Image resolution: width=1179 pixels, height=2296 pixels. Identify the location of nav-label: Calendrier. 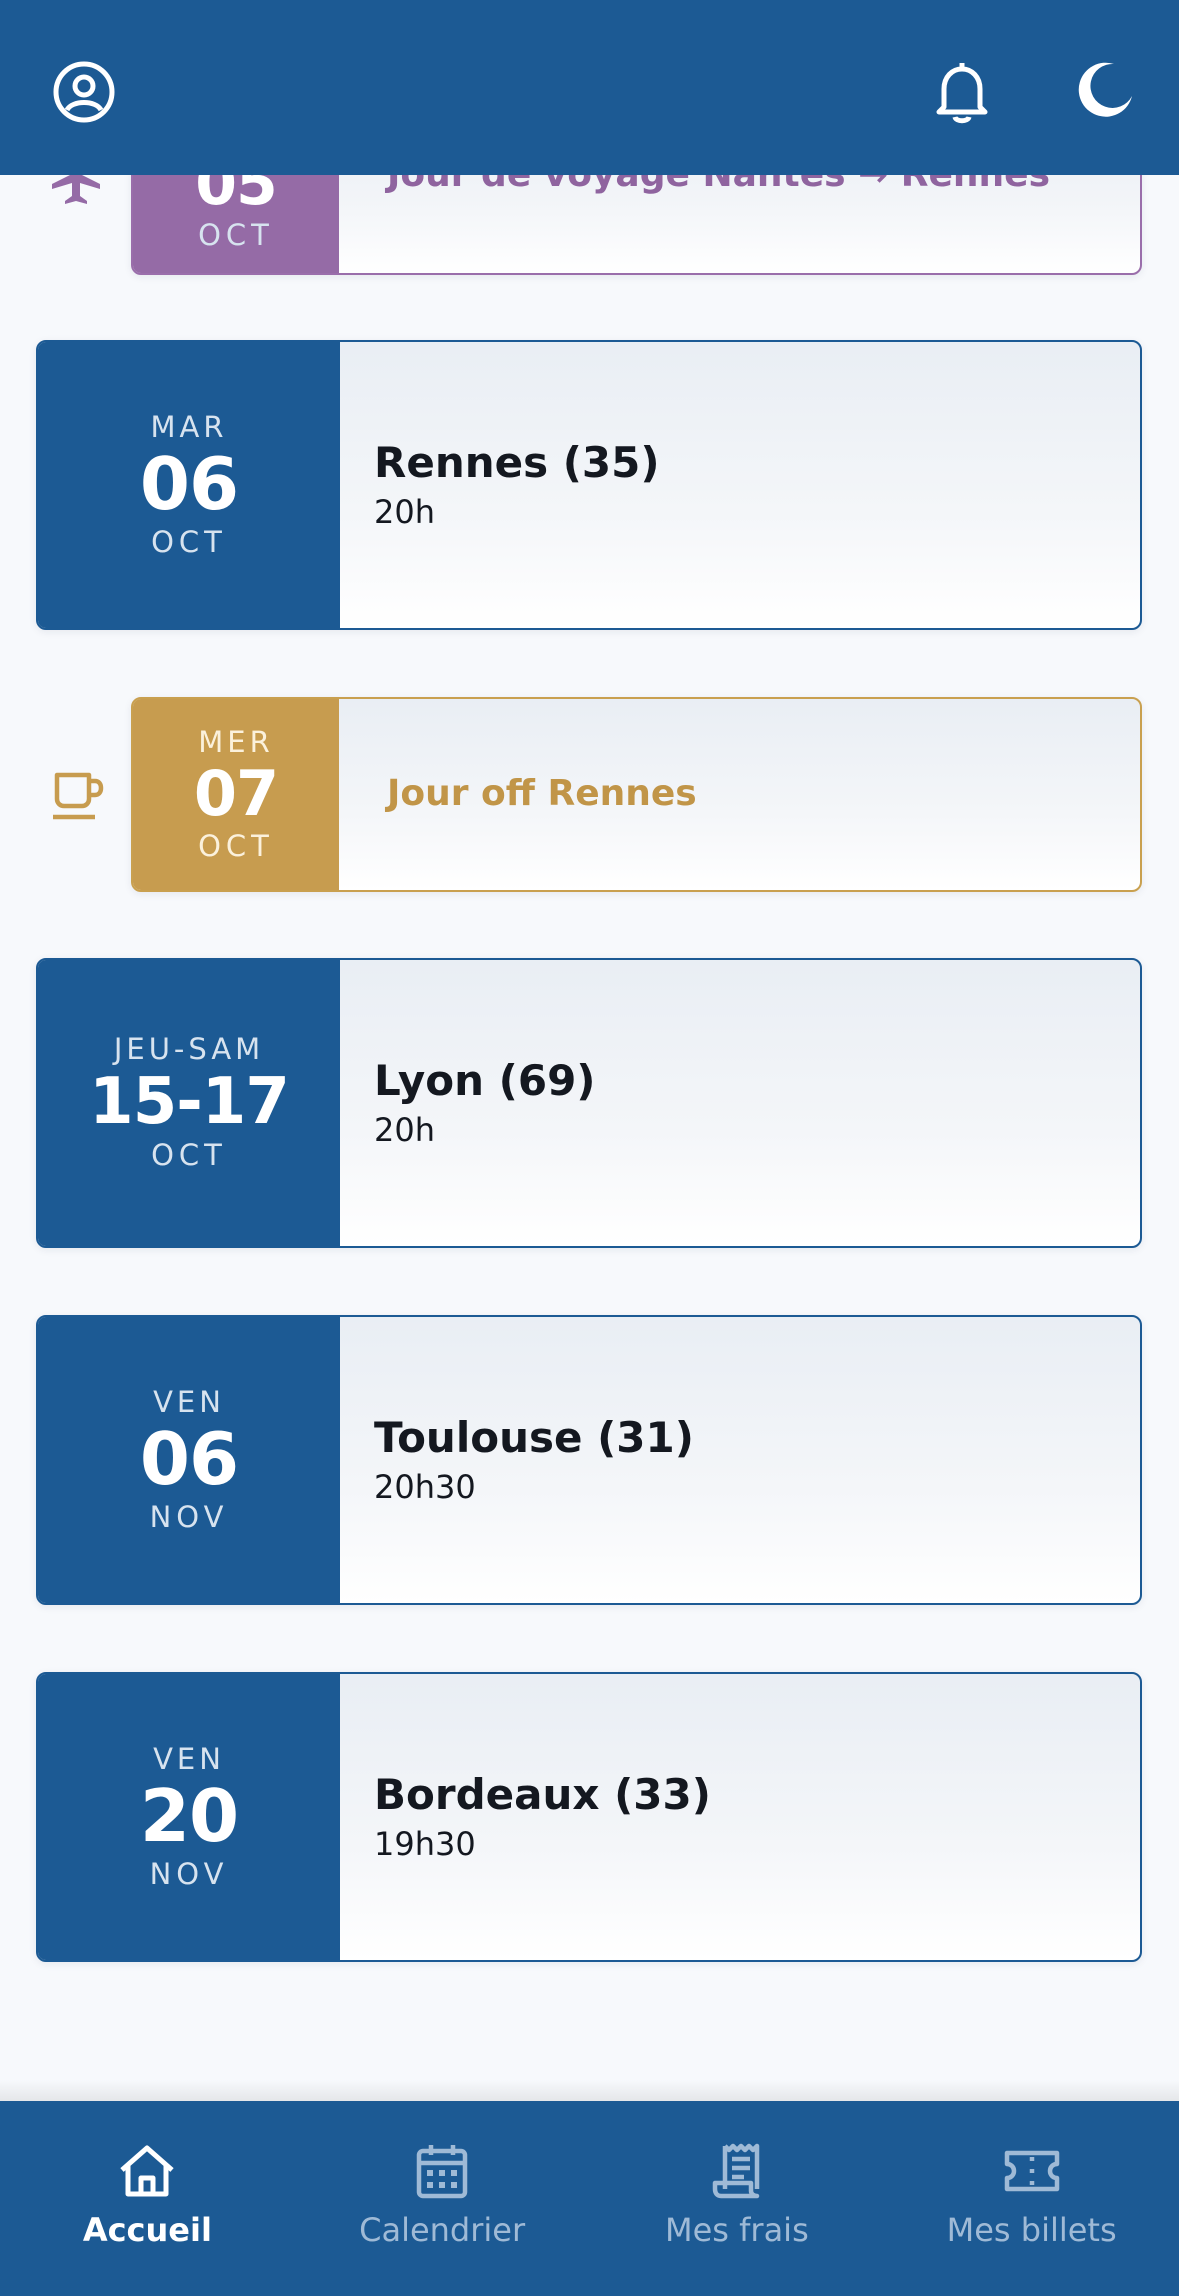
(442, 2230).